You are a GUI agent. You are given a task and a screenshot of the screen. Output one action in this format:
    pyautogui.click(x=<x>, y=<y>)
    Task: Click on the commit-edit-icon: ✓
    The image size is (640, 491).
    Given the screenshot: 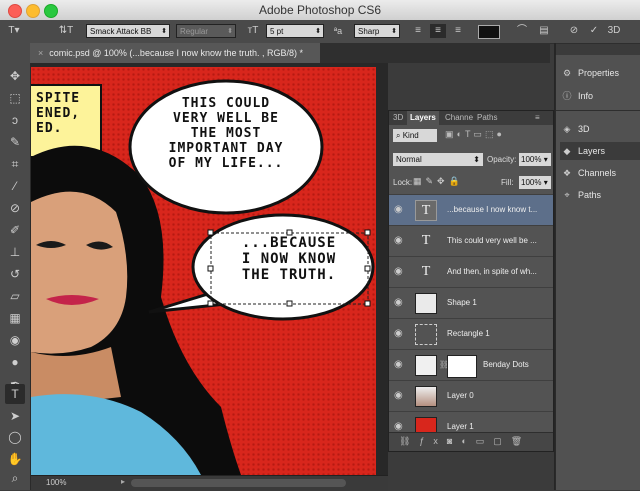 What is the action you would take?
    pyautogui.click(x=594, y=31)
    